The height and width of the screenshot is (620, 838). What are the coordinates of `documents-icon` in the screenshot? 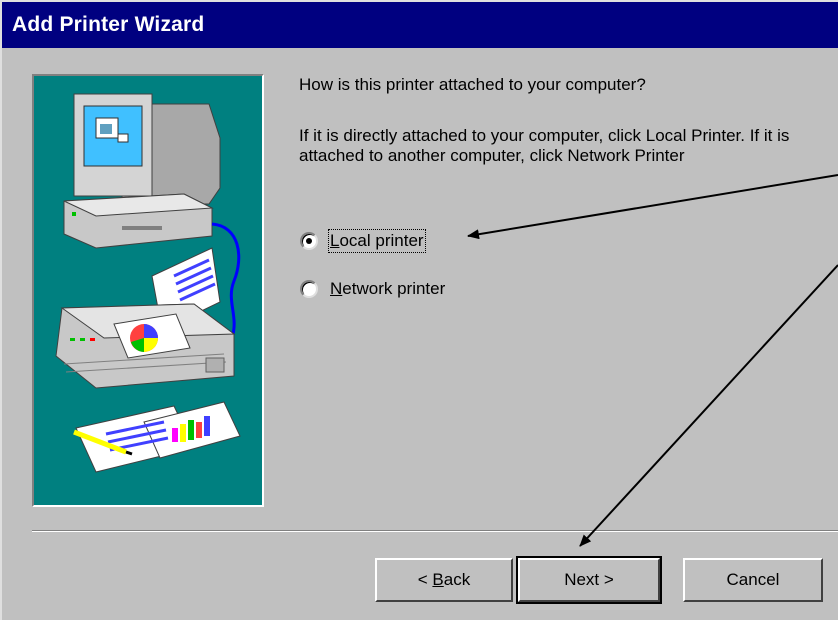 It's located at (157, 437).